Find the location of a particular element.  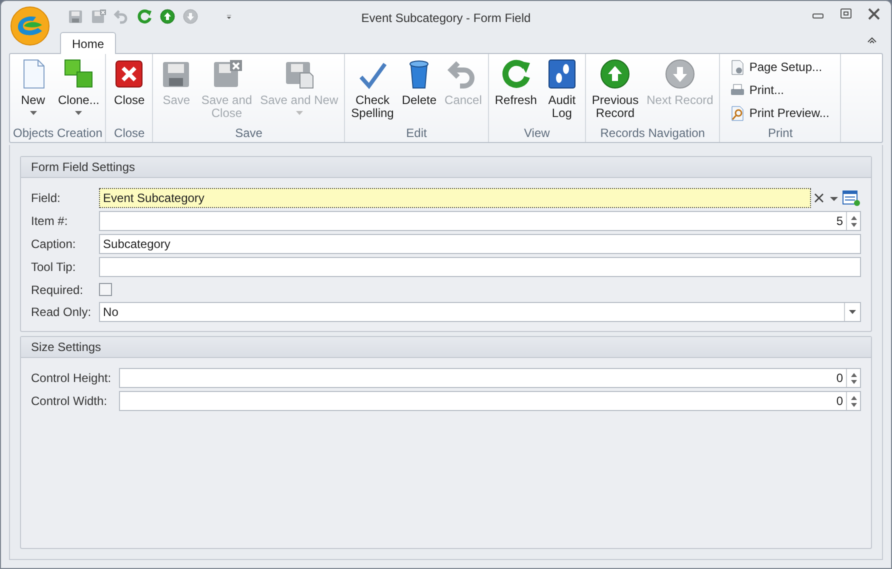

checkbox is located at coordinates (105, 289).